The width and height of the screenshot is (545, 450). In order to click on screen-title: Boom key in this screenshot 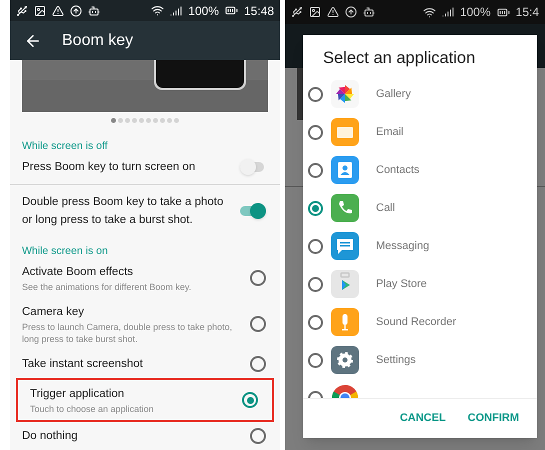, I will do `click(98, 40)`.